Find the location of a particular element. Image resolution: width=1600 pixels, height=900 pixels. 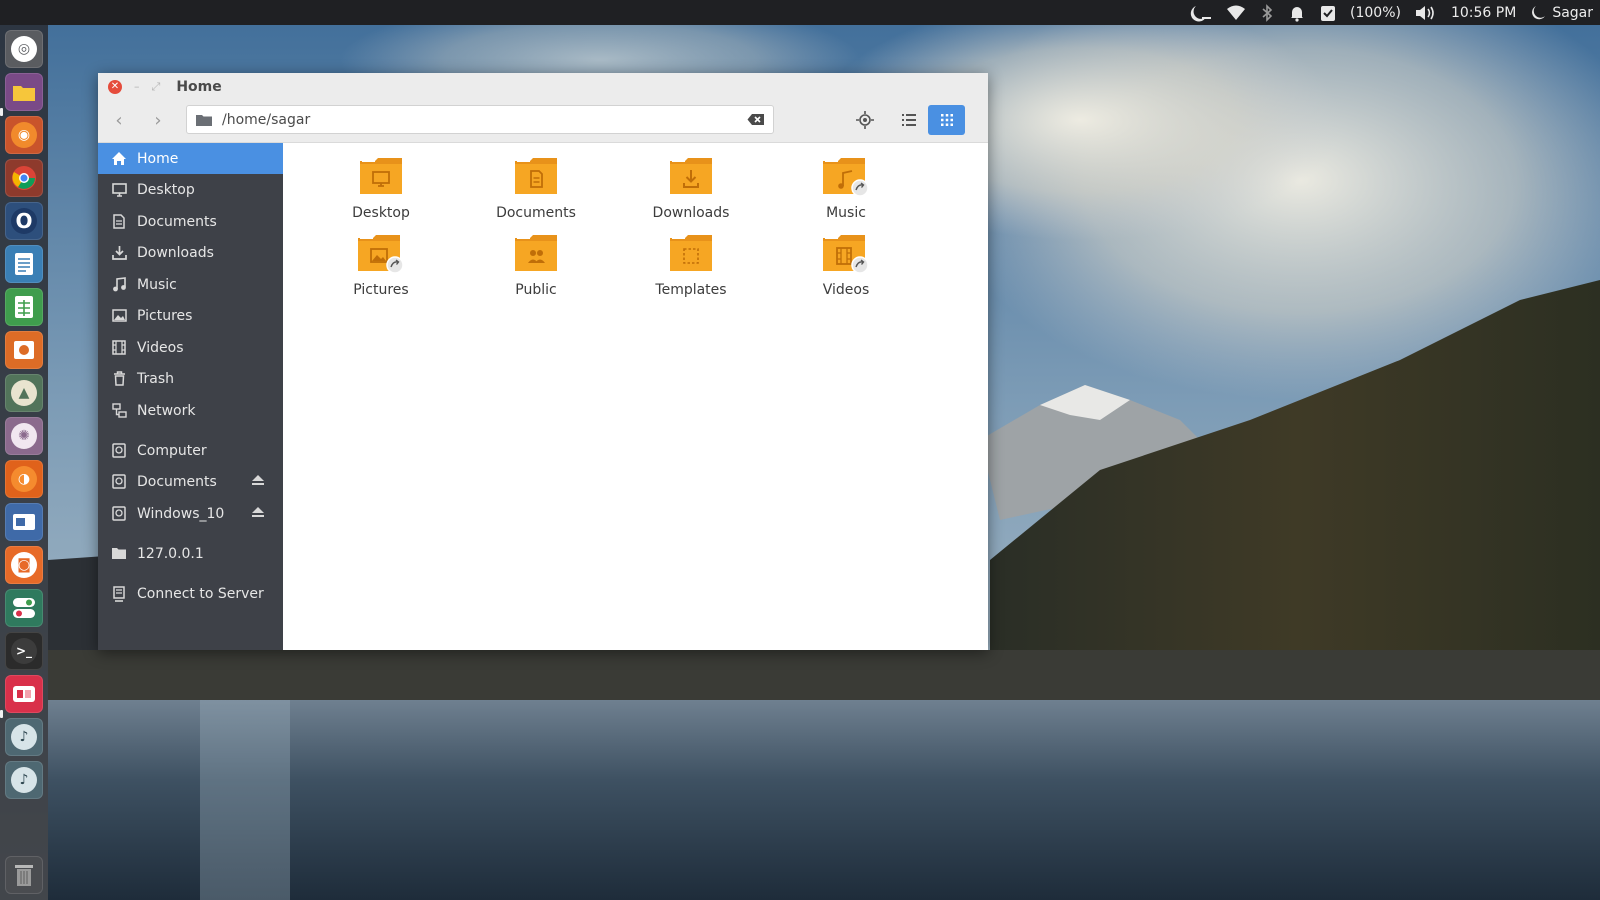

chevron-left-icon: ‹ is located at coordinates (119, 120).